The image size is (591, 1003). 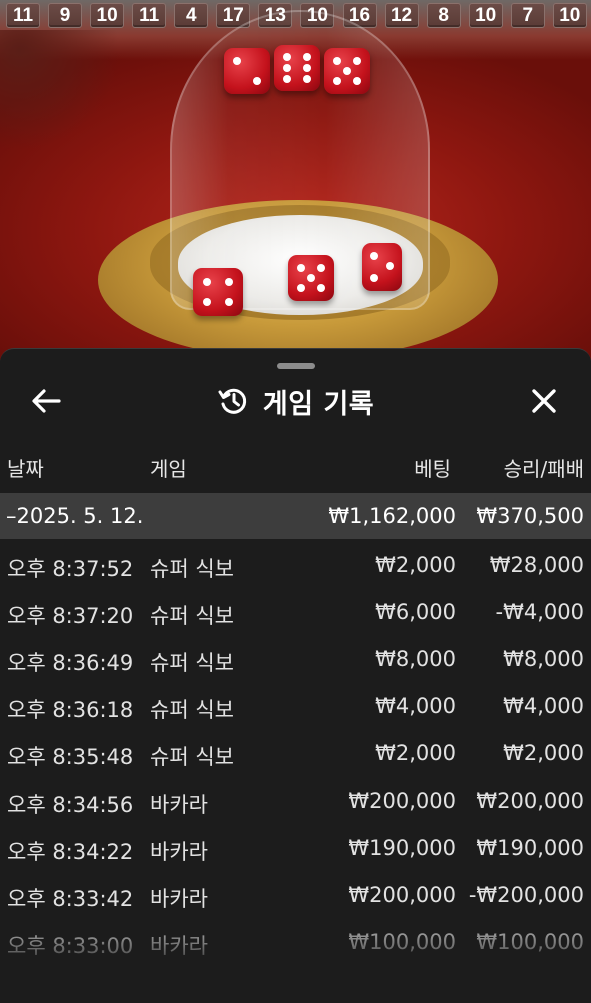 I want to click on table-row: 오후 8:36:18 슈퍼 식보 ₩4,000 ₩4,000, so click(x=295, y=709).